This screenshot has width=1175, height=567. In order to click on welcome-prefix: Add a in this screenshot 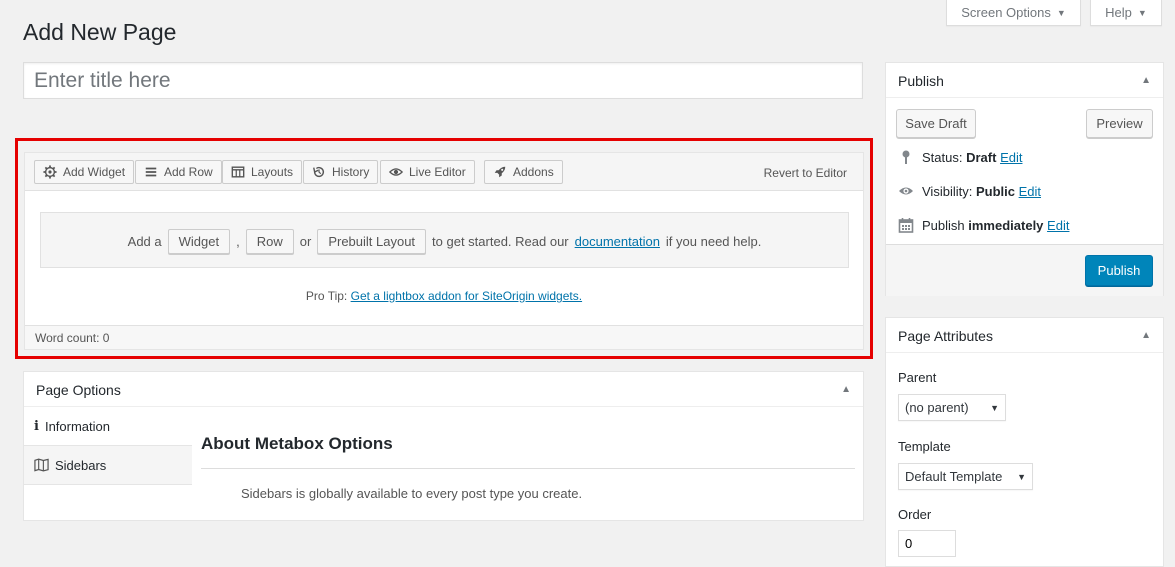, I will do `click(144, 241)`.